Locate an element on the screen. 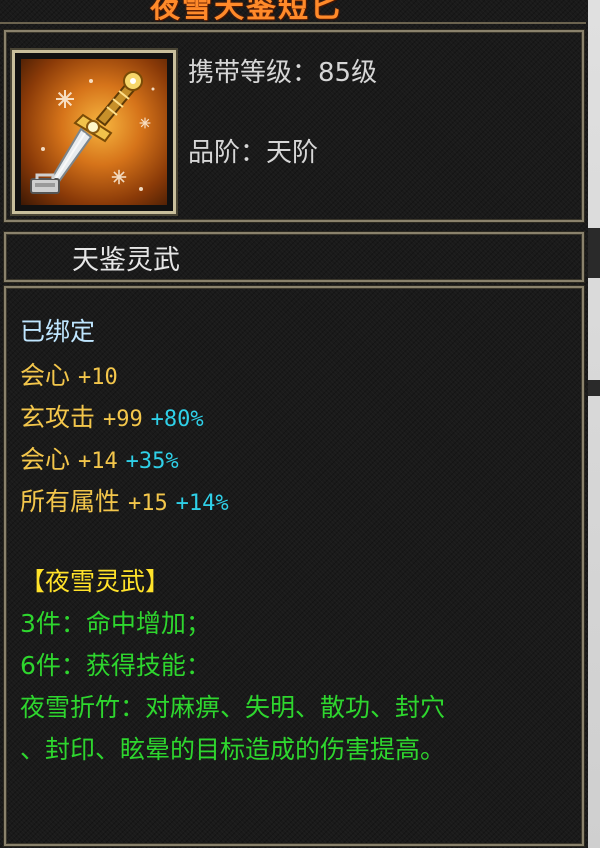 This screenshot has height=848, width=600. stat-value: +14 is located at coordinates (97, 461).